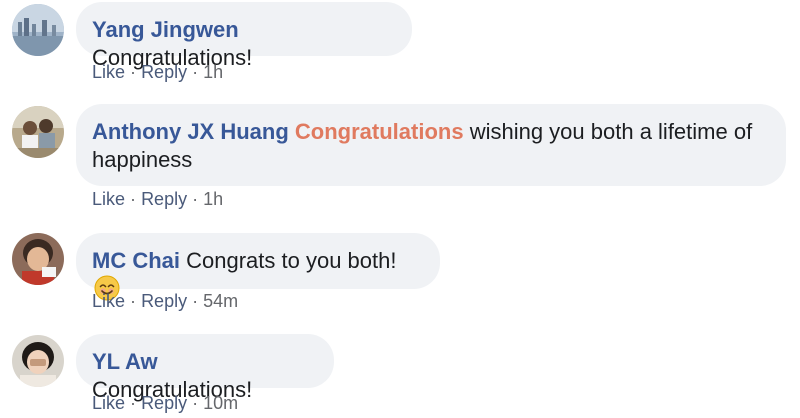 The height and width of the screenshot is (418, 800). What do you see at coordinates (205, 368) in the screenshot?
I see `comment-bubble: YL Aw Congratulations!` at bounding box center [205, 368].